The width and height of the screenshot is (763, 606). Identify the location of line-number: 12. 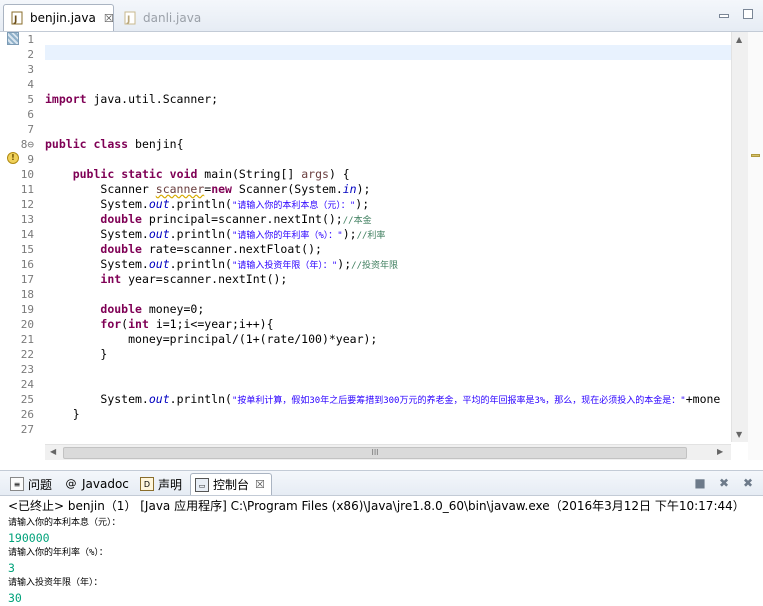
(27, 204).